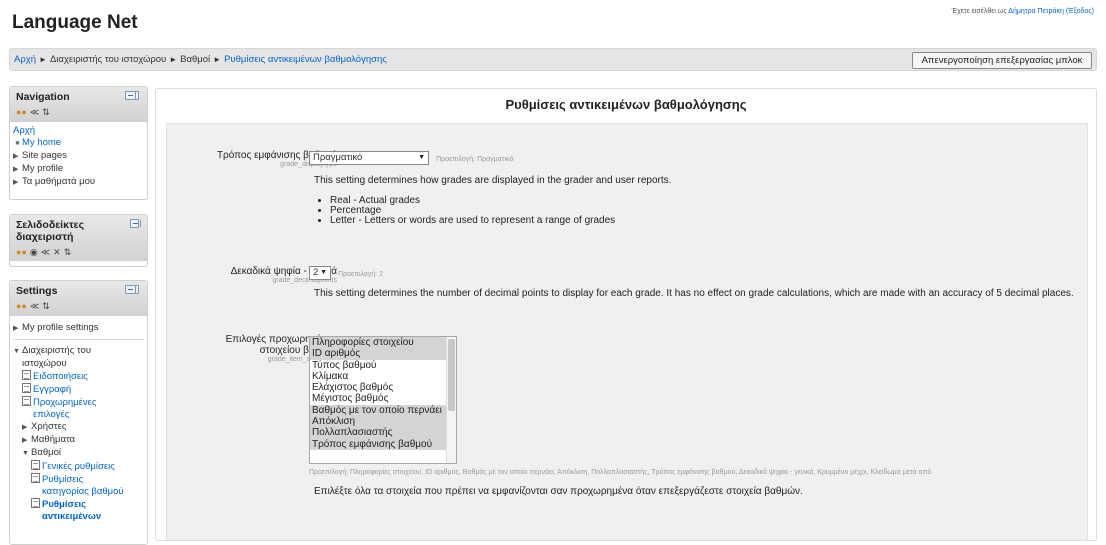  Describe the element at coordinates (57, 350) in the screenshot. I see `site-admin-label: Διαχειριστής του` at that location.